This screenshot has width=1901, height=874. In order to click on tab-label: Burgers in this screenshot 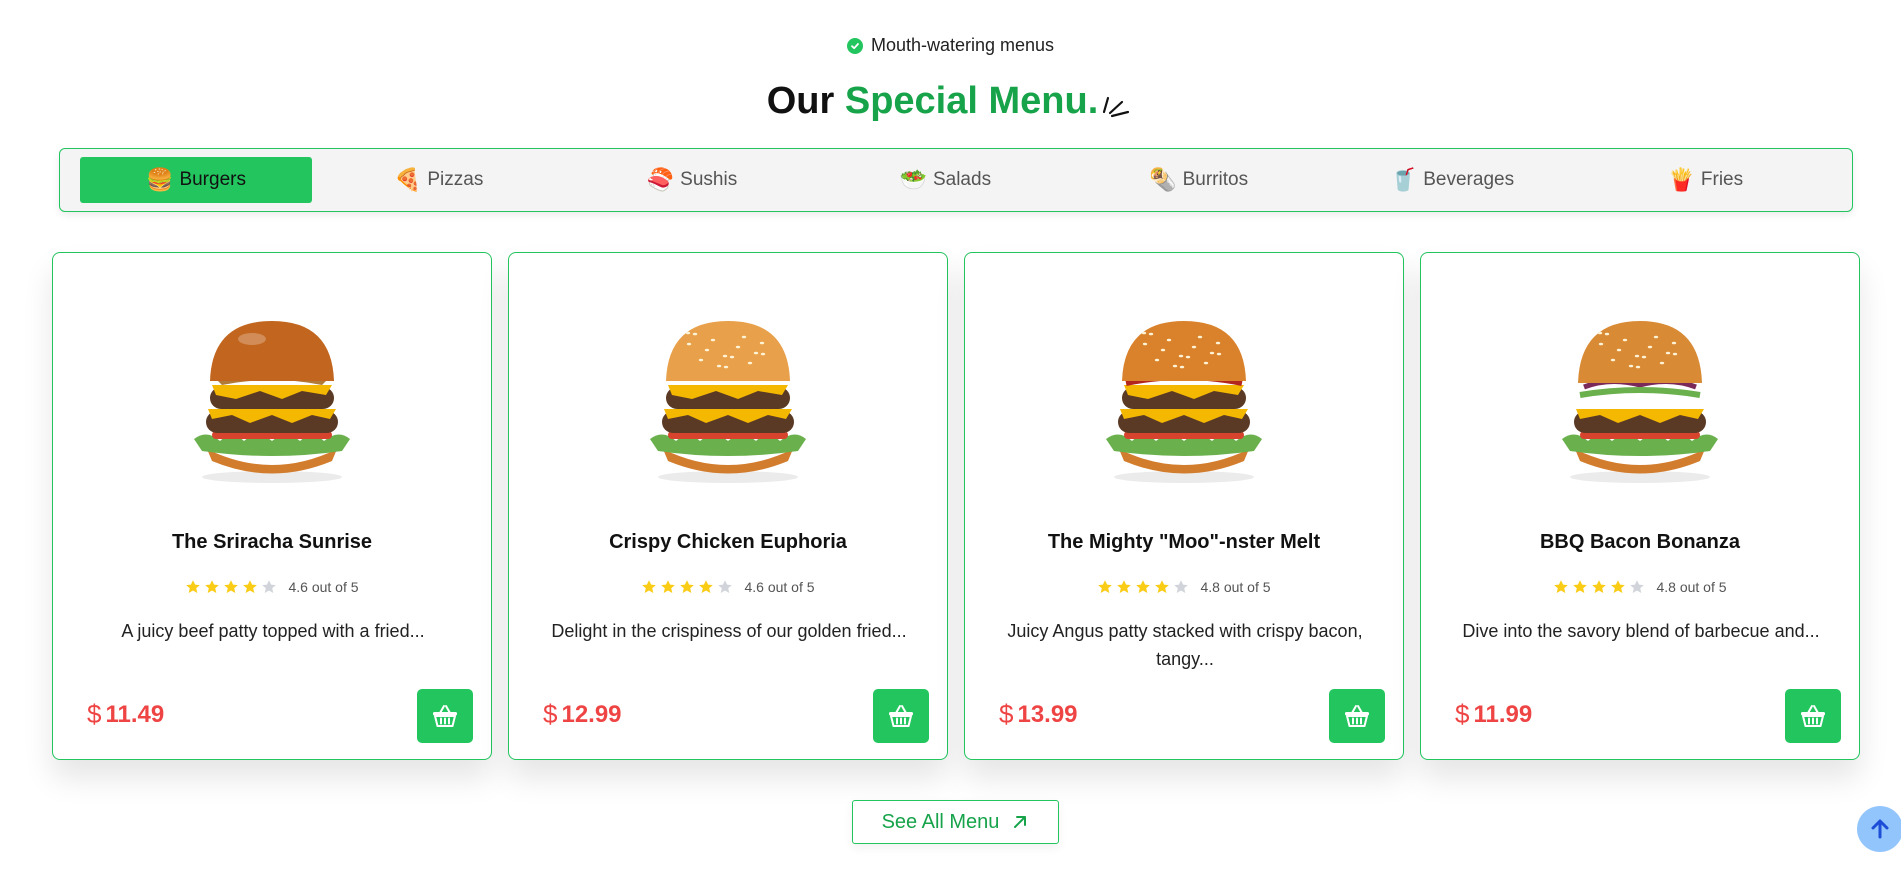, I will do `click(212, 179)`.